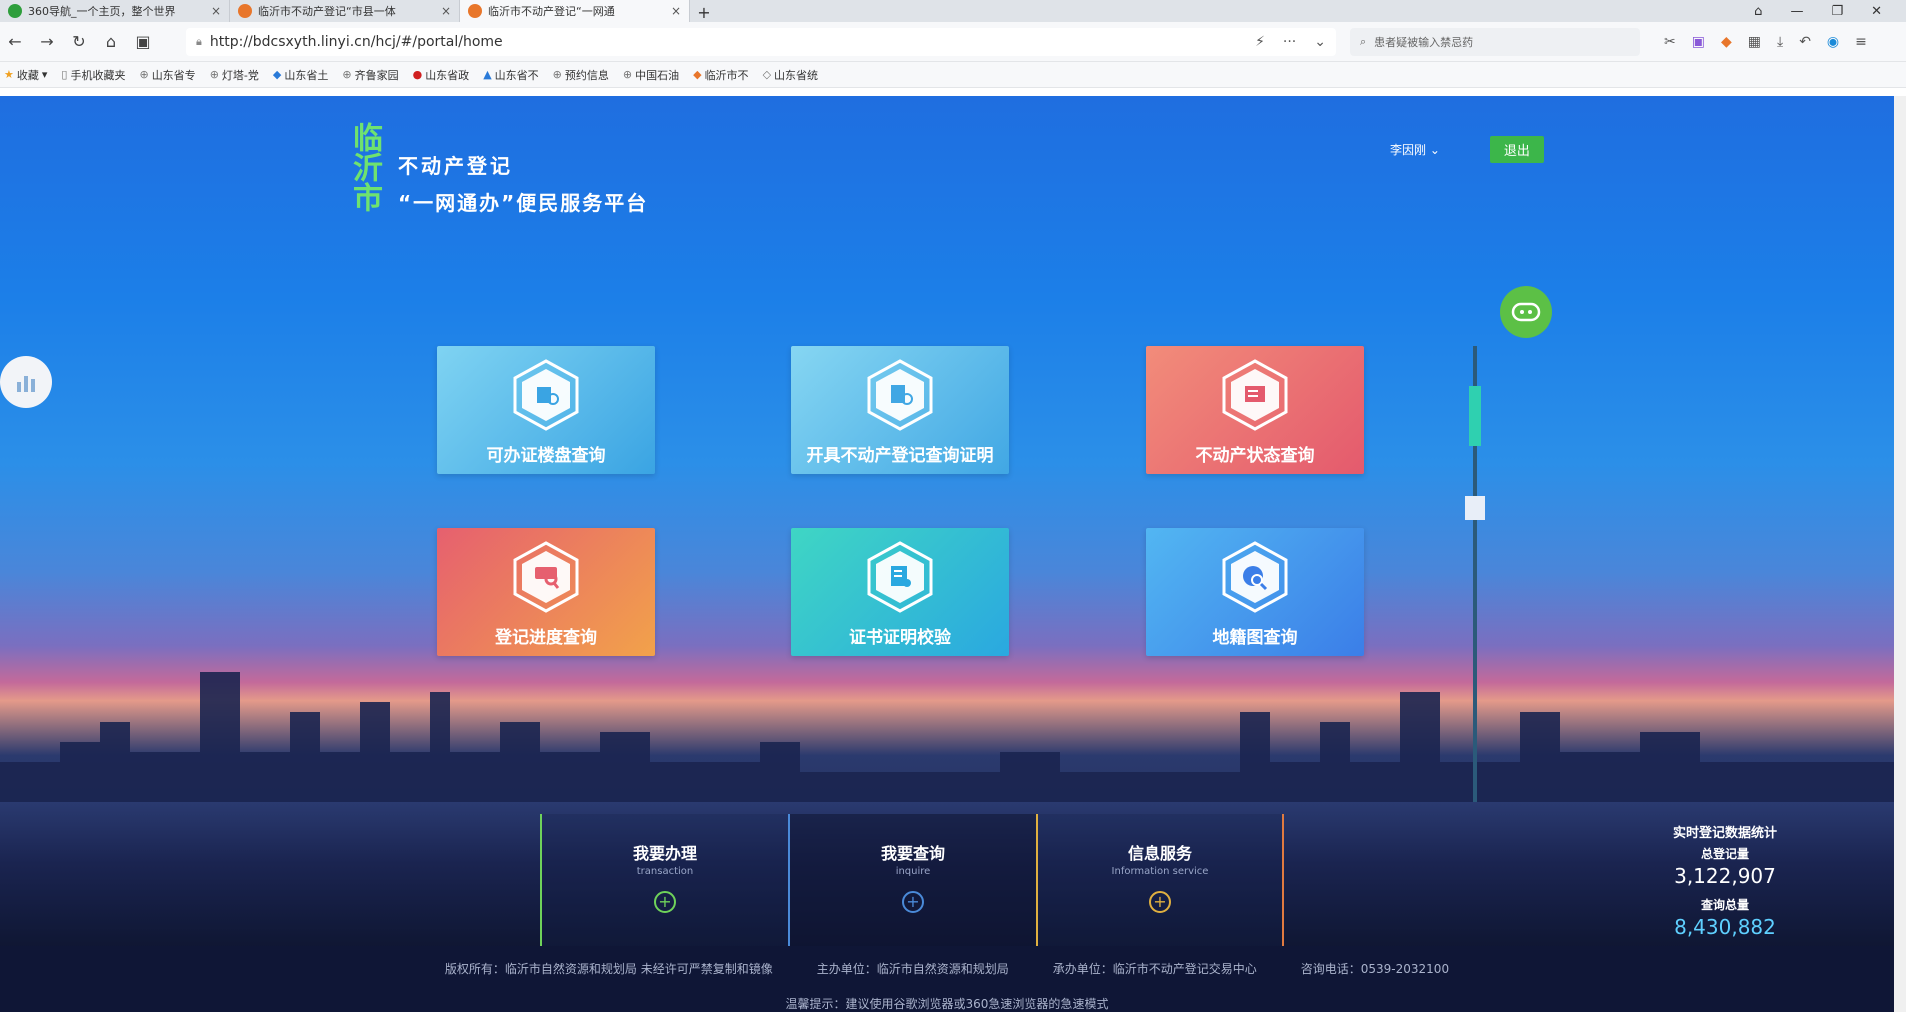  I want to click on window-controls: ⌂ — ❐ ✕, so click(1830, 11).